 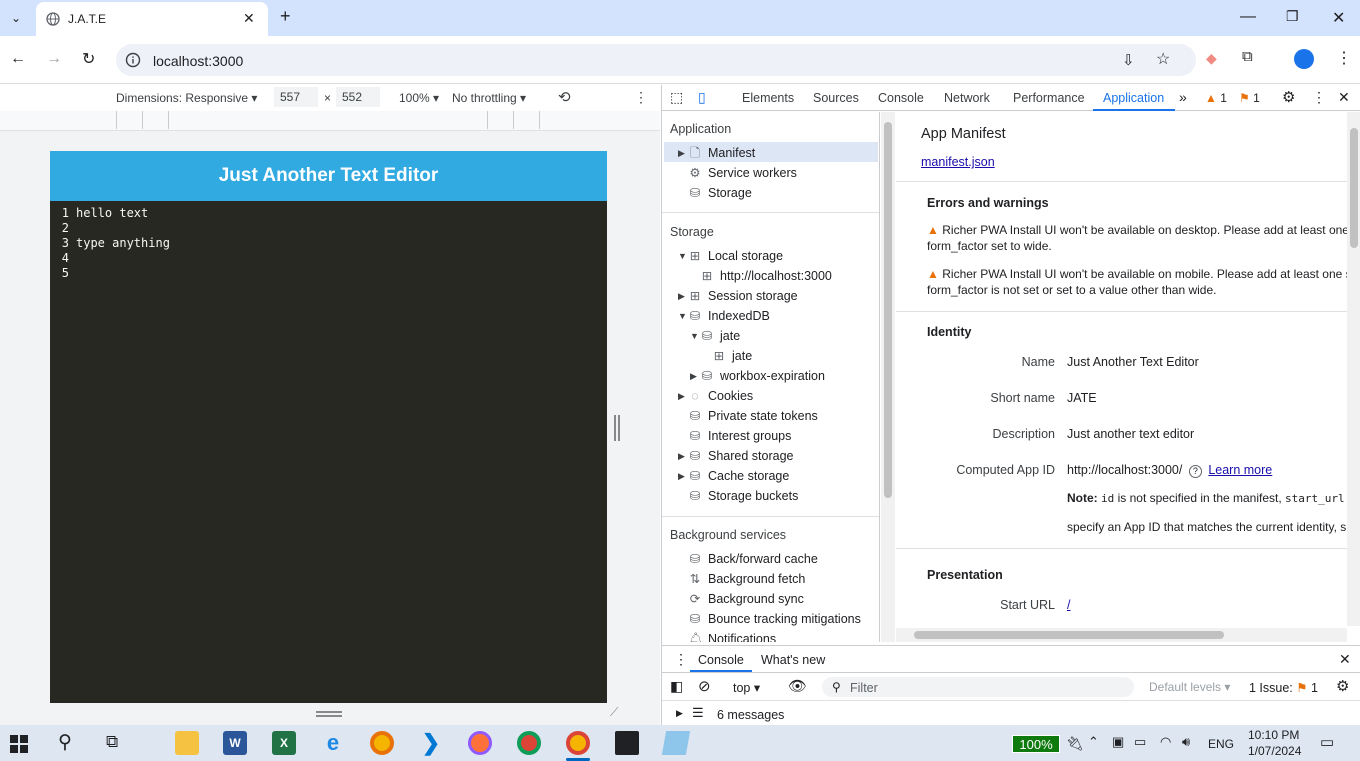 What do you see at coordinates (702, 97) in the screenshot?
I see `device-toggle-icon: ▯` at bounding box center [702, 97].